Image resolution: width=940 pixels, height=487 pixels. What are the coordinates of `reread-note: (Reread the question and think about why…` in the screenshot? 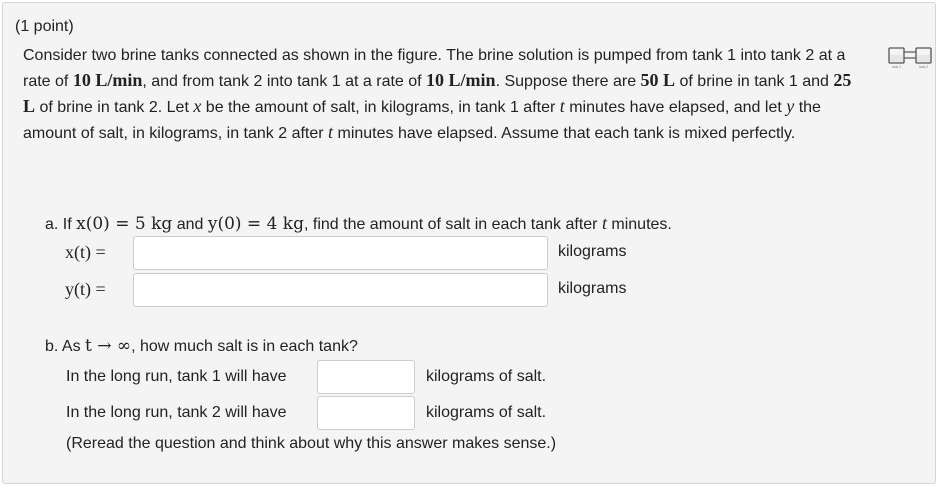 It's located at (311, 443).